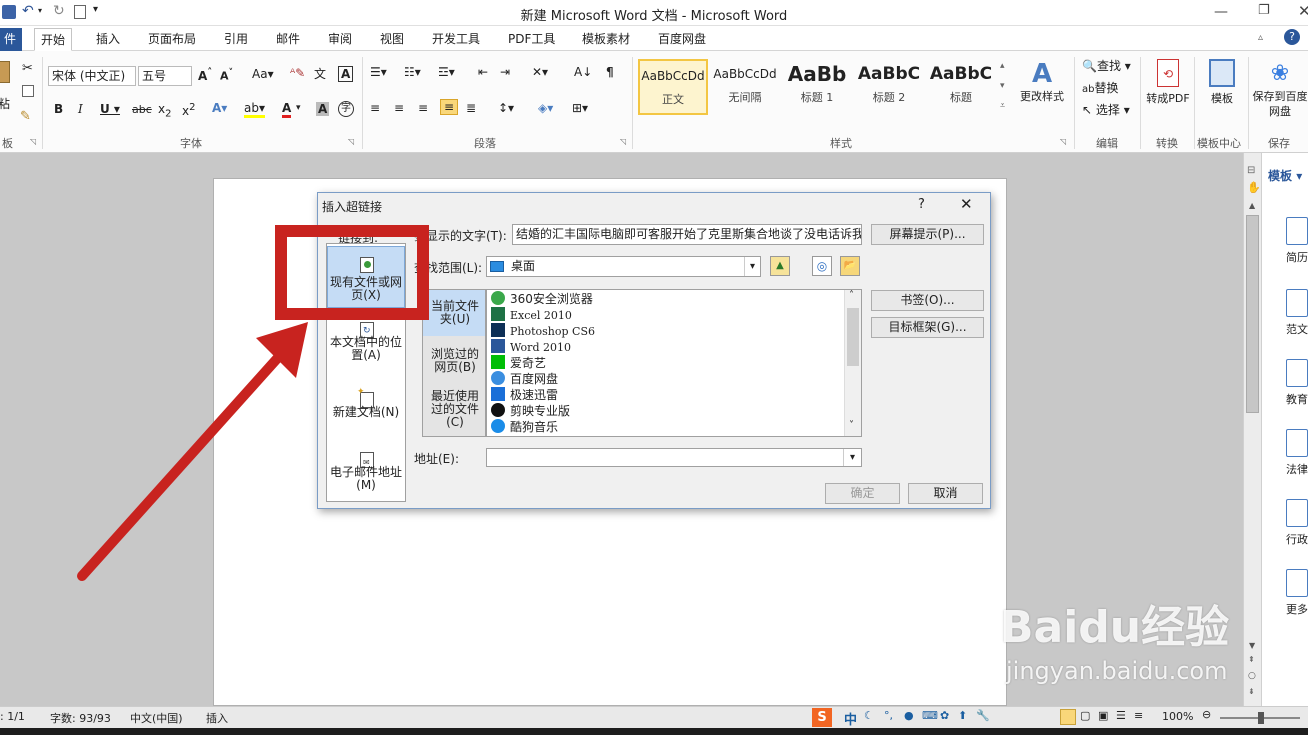  What do you see at coordinates (909, 715) in the screenshot?
I see `ime-voice-icon: ●` at bounding box center [909, 715].